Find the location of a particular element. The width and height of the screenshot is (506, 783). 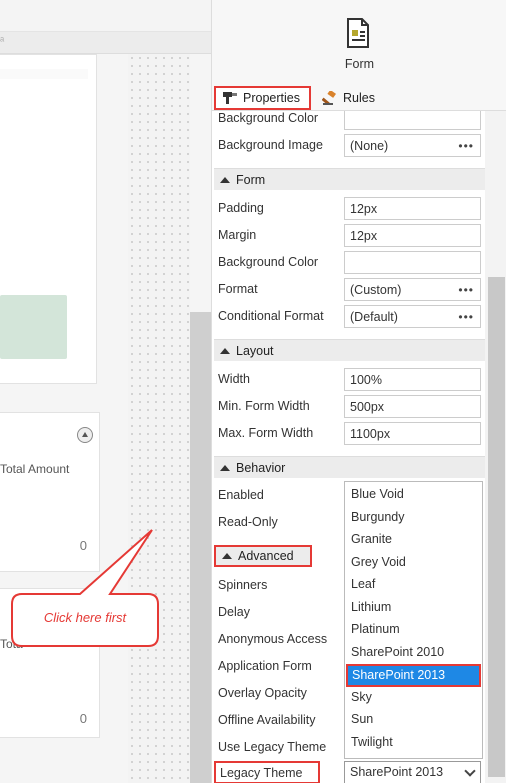

property-label: Read-Only is located at coordinates (248, 522).